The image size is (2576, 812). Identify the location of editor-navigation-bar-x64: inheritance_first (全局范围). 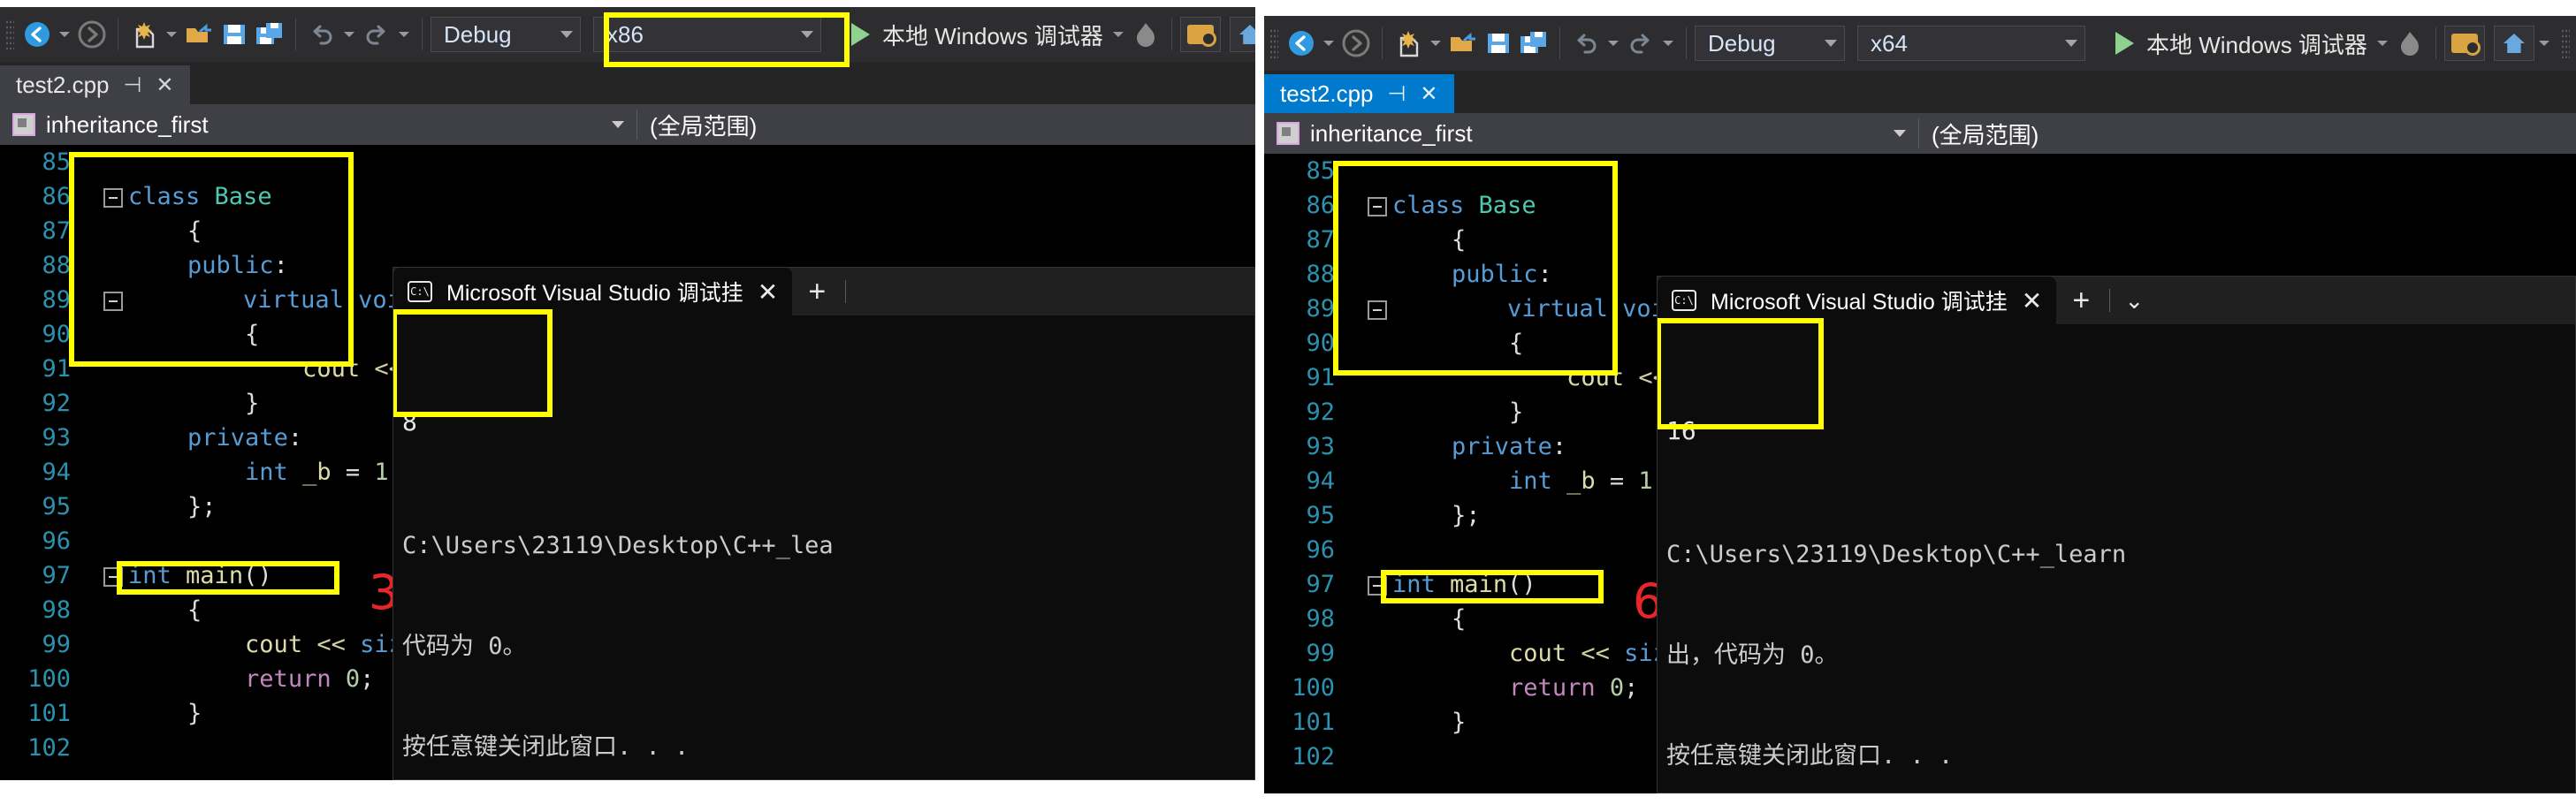
(1920, 133).